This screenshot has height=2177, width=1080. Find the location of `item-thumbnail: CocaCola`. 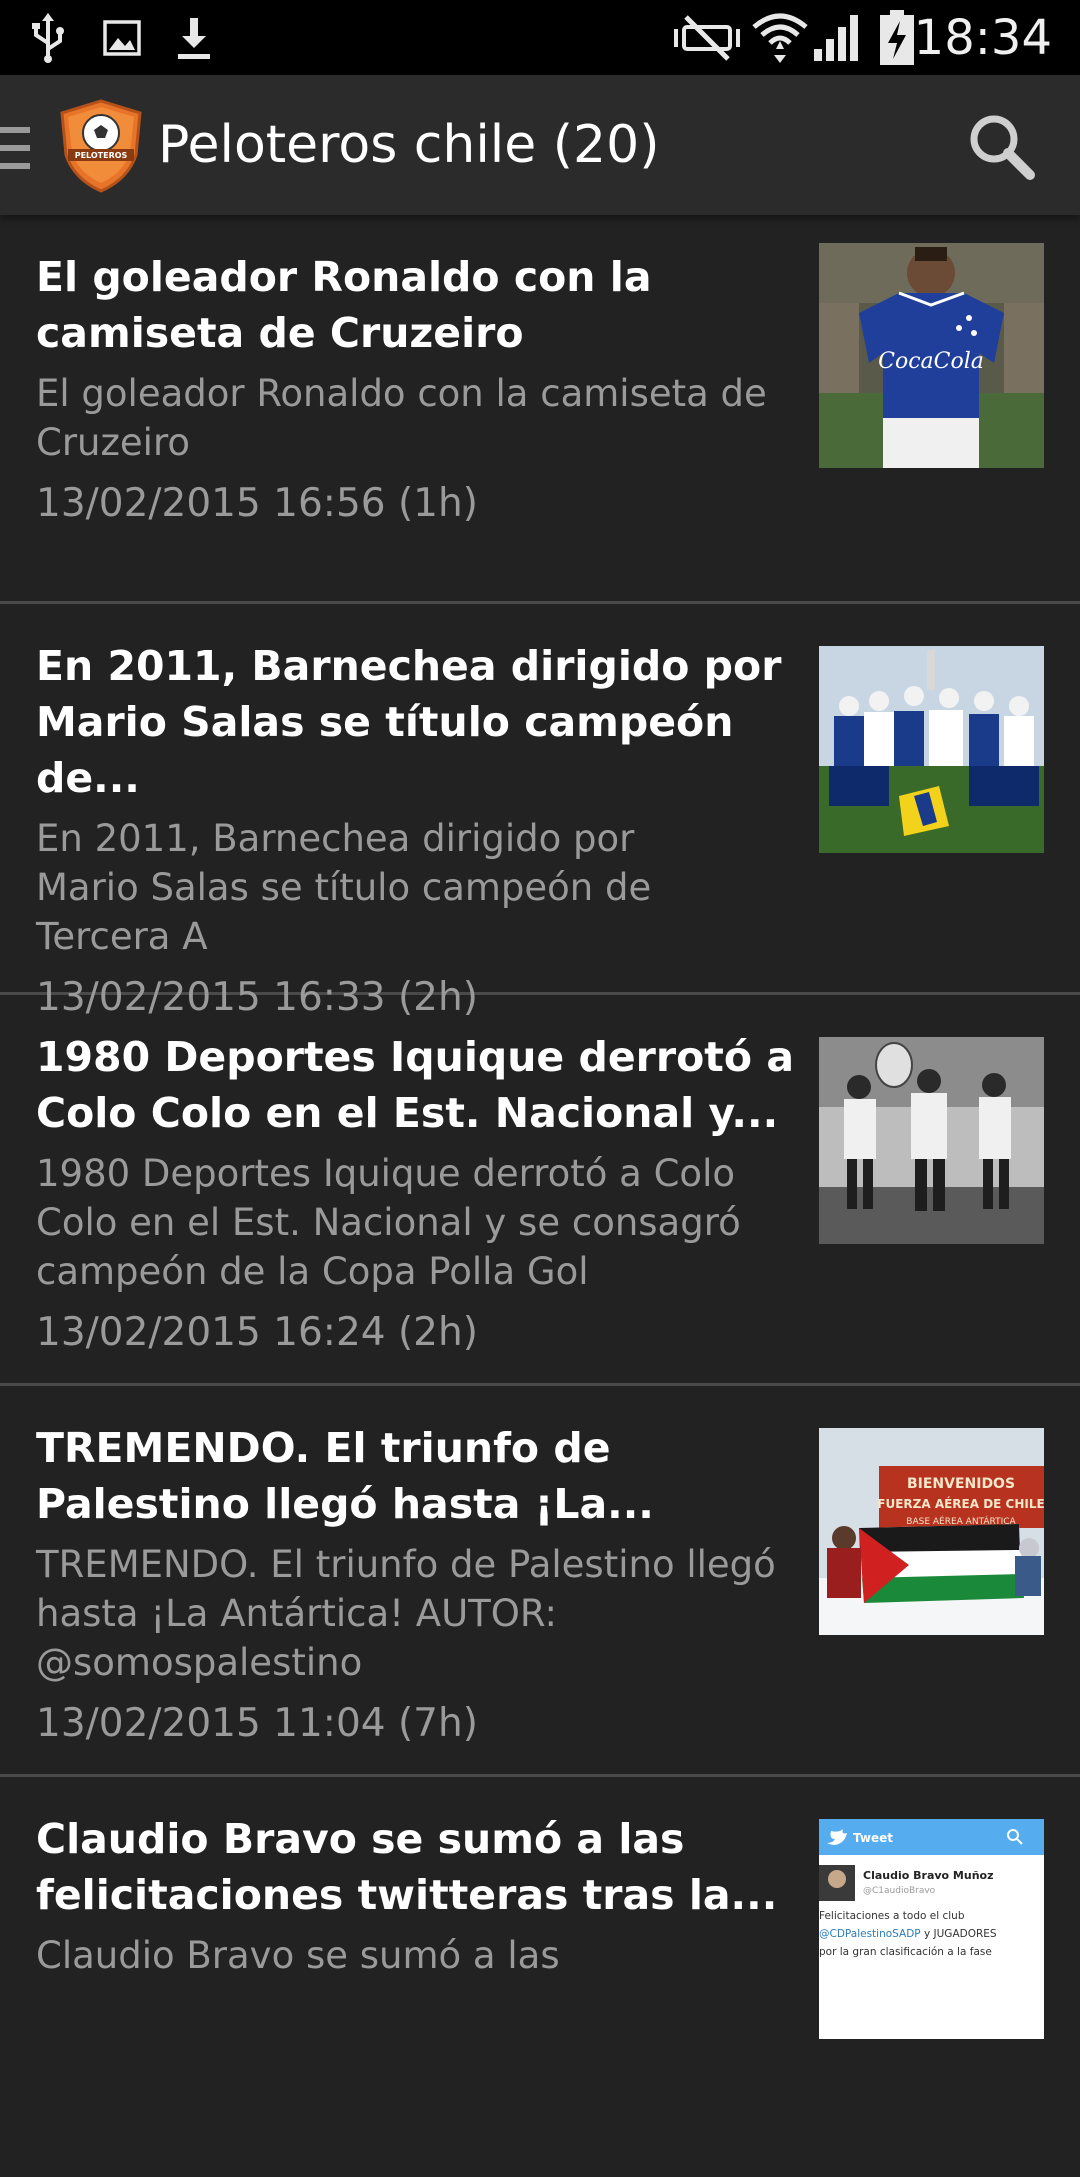

item-thumbnail: CocaCola is located at coordinates (931, 355).